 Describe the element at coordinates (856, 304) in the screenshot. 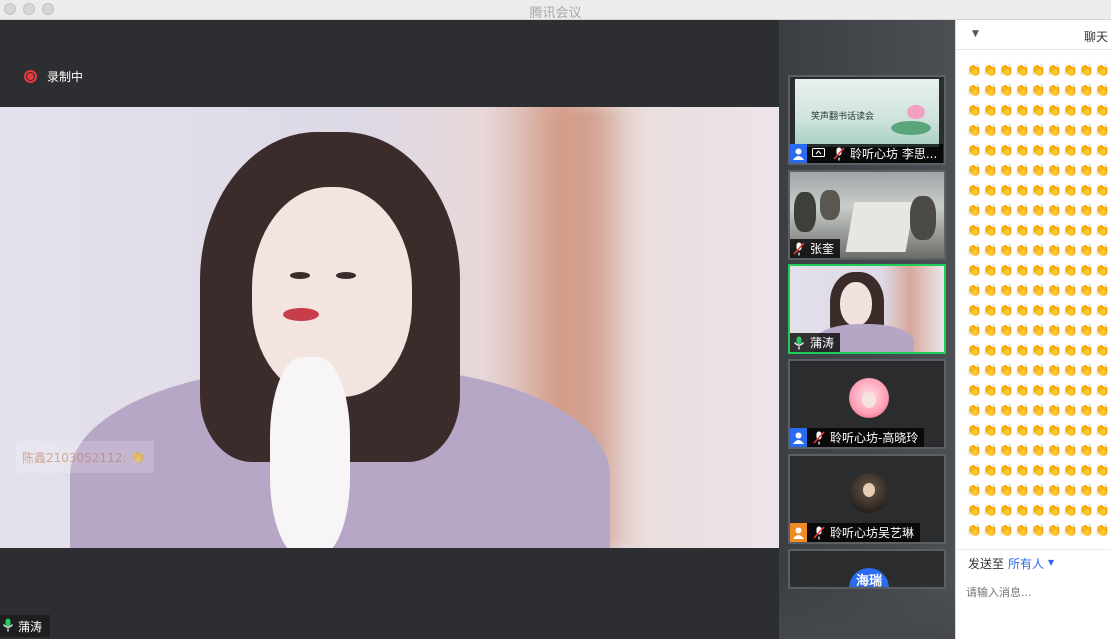

I see `thumb-person-face` at that location.